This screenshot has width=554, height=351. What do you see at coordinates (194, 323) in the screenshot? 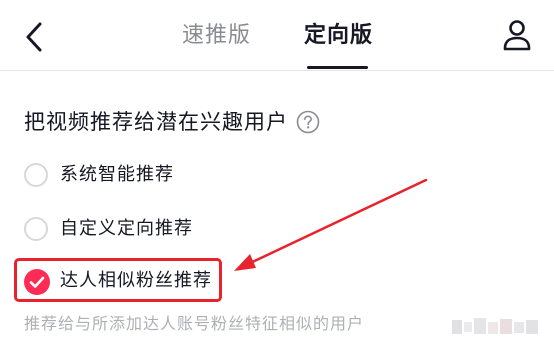
I see `option-description: 推荐给与所添加达人账号粉丝特征相似的用户` at bounding box center [194, 323].